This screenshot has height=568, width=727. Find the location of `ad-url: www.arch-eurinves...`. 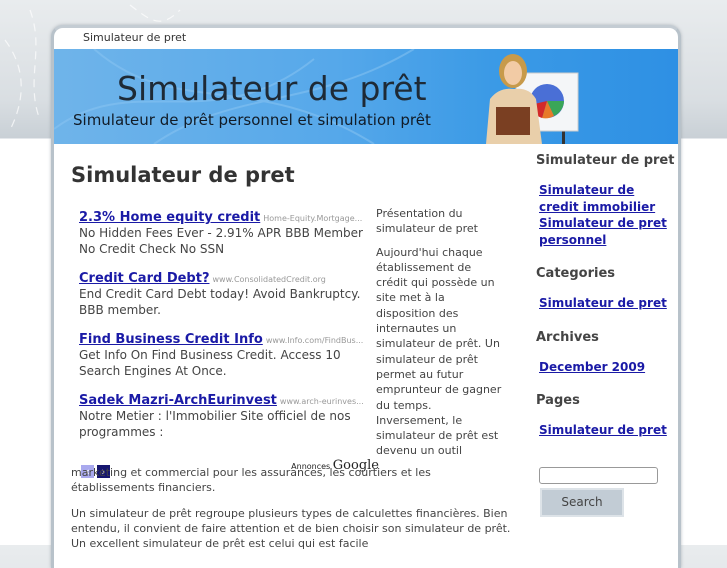

ad-url: www.arch-eurinves... is located at coordinates (322, 401).